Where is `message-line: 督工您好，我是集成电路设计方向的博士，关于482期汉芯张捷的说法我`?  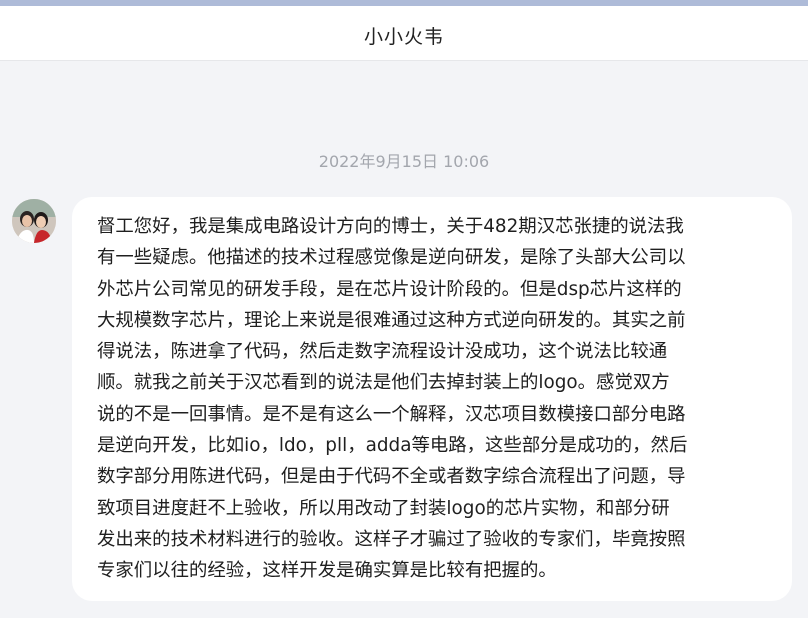 message-line: 督工您好，我是集成电路设计方向的博士，关于482期汉芯张捷的说法我 is located at coordinates (390, 226).